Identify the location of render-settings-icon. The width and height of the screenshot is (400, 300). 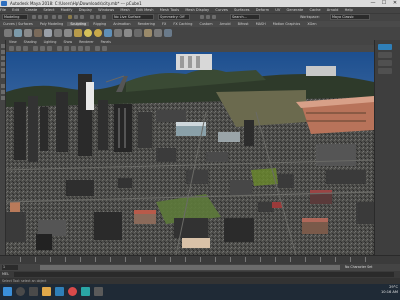
(214, 17).